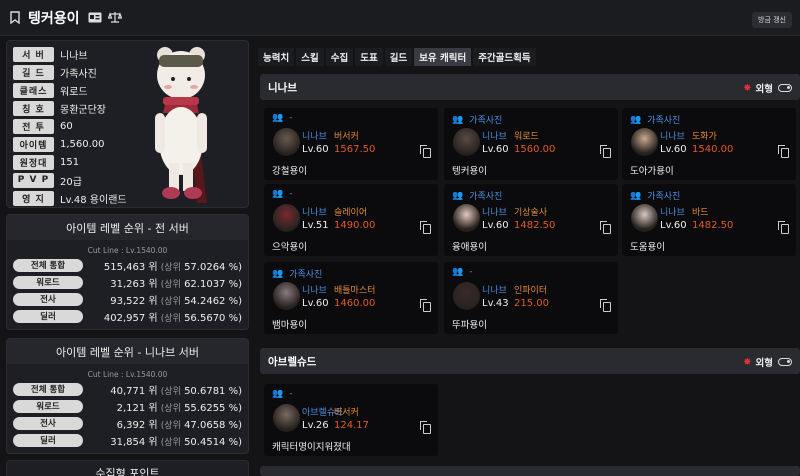 The image size is (800, 476). What do you see at coordinates (289, 325) in the screenshot?
I see `character-nickname: 뱀마용이` at bounding box center [289, 325].